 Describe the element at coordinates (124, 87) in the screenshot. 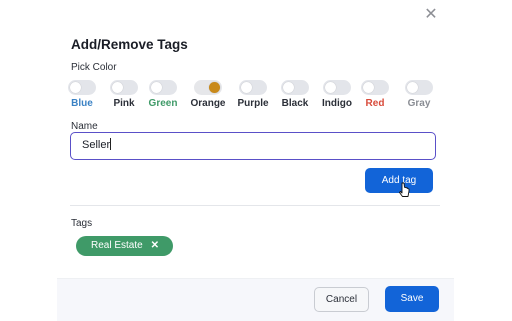

I see `color-toggle-pink` at that location.